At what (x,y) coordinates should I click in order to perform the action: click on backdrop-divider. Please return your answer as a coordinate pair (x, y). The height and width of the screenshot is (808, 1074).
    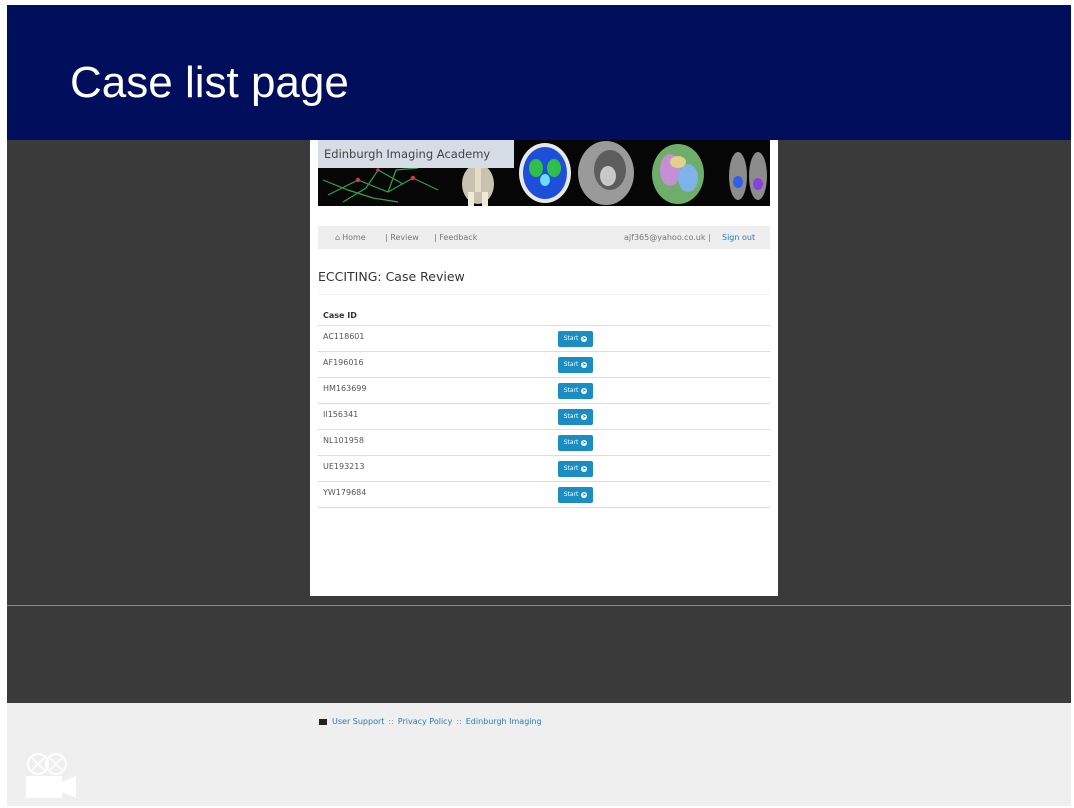
    Looking at the image, I should click on (539, 605).